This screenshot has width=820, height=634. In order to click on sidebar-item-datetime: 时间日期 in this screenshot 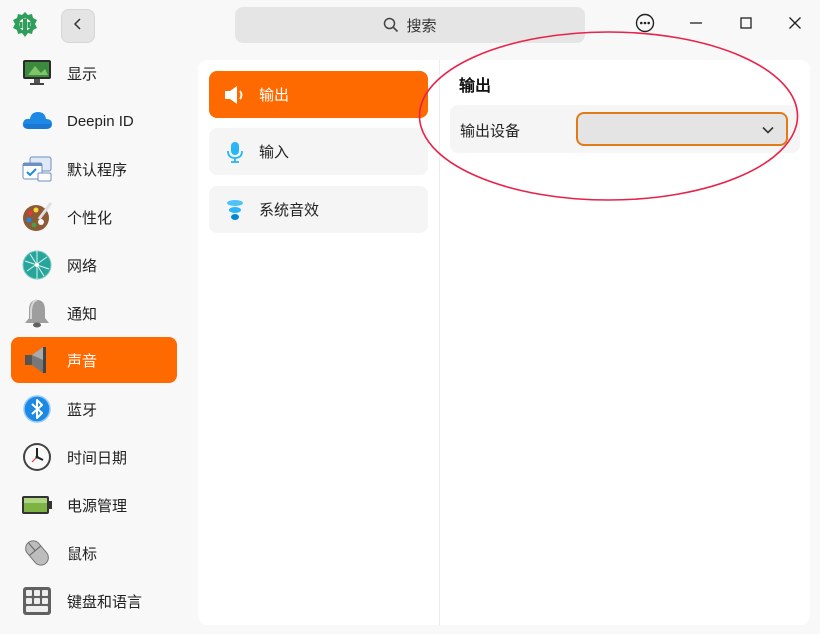, I will do `click(94, 457)`.